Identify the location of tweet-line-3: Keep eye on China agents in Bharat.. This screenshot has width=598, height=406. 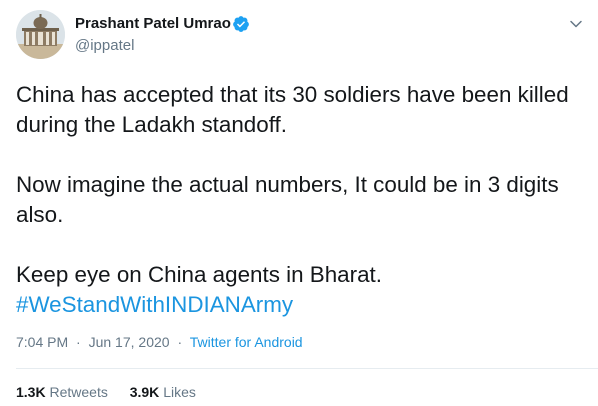
(199, 274).